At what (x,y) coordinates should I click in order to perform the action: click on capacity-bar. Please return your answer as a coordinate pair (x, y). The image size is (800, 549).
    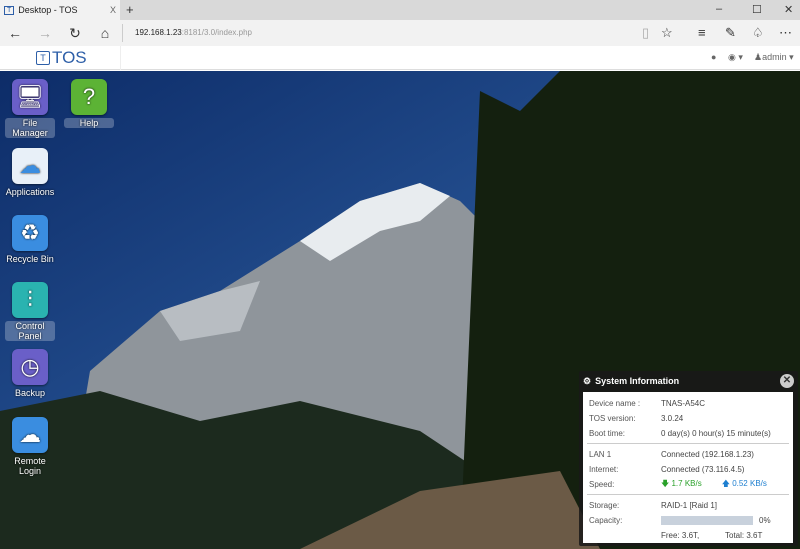
    Looking at the image, I should click on (707, 520).